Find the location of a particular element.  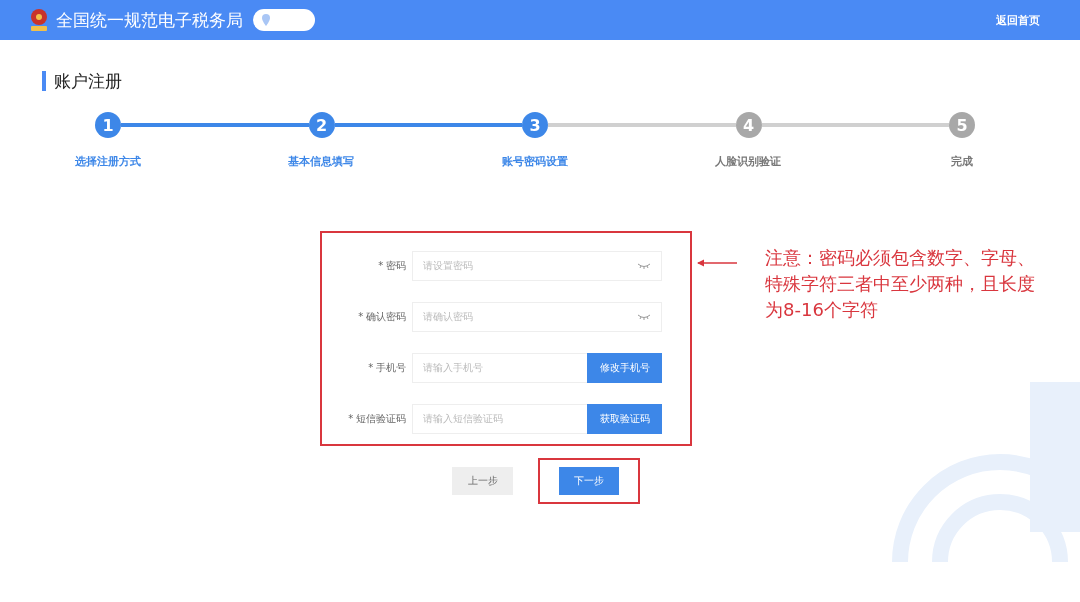

step-number: 2 is located at coordinates (321, 125).